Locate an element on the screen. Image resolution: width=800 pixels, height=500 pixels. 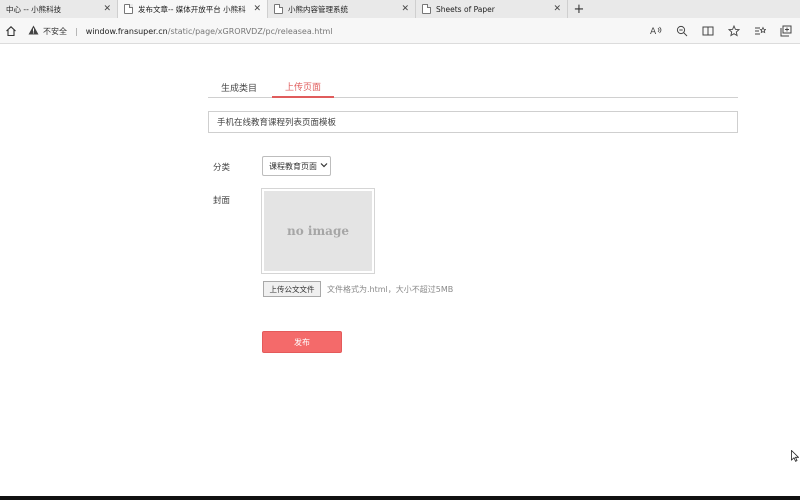
svg-text: A is located at coordinates (653, 32).